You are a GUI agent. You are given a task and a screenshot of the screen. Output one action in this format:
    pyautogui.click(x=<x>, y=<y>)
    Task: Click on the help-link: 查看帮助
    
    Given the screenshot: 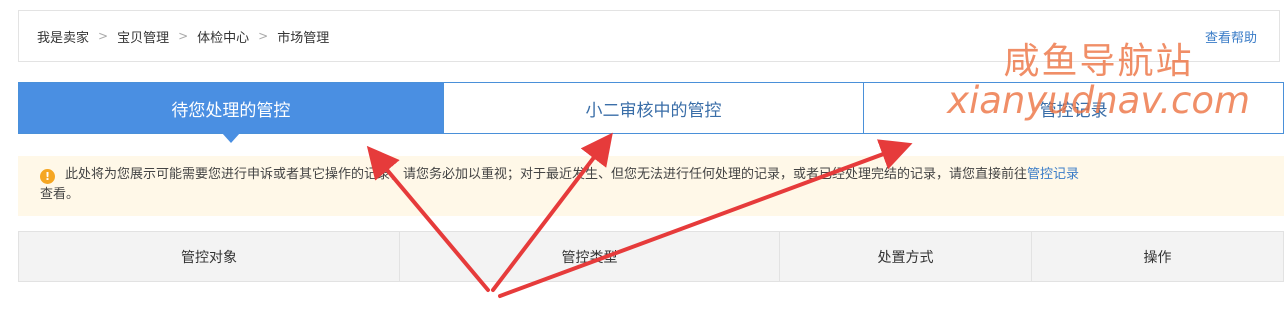 What is the action you would take?
    pyautogui.click(x=1231, y=36)
    